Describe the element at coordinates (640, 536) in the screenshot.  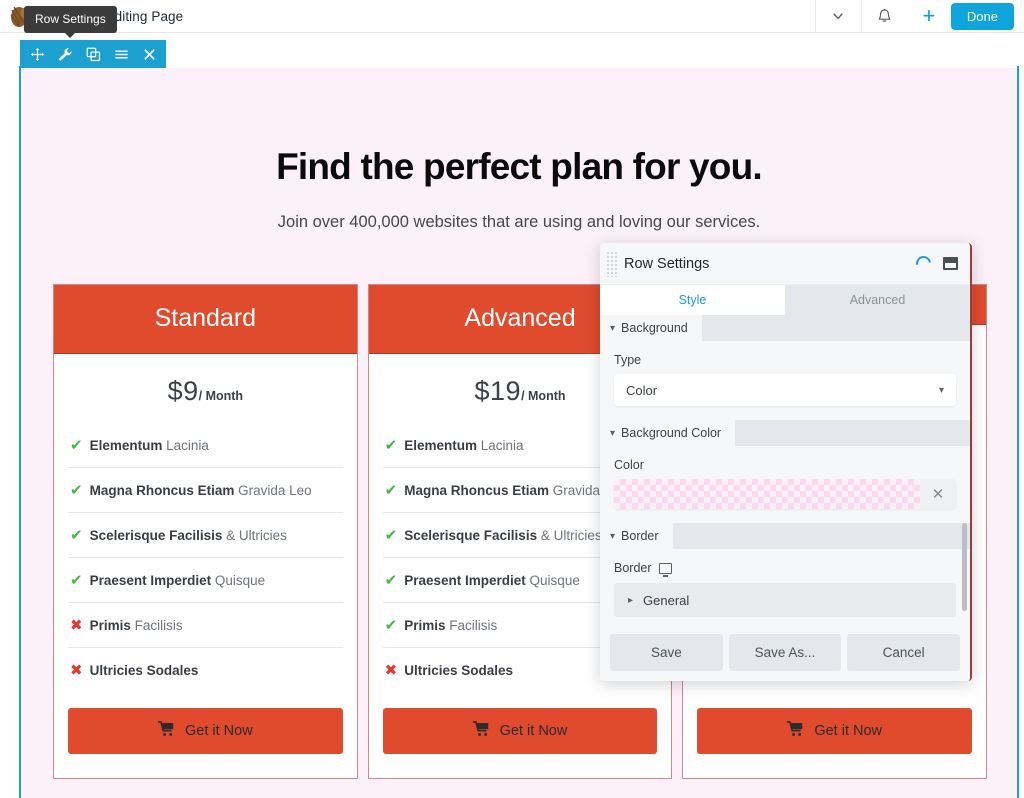
I see `section-label-border: Border` at that location.